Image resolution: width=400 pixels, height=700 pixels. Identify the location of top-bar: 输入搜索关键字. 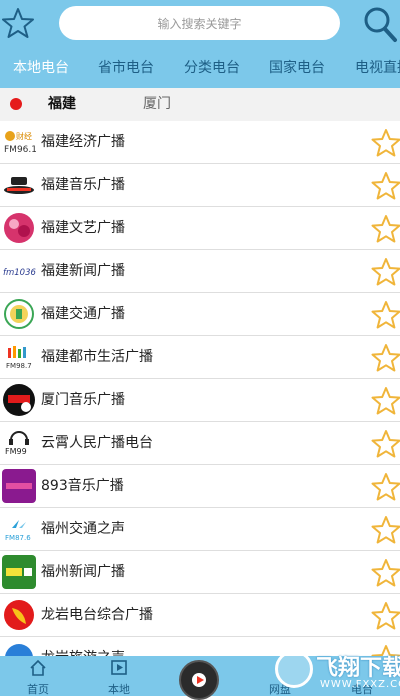
(200, 24).